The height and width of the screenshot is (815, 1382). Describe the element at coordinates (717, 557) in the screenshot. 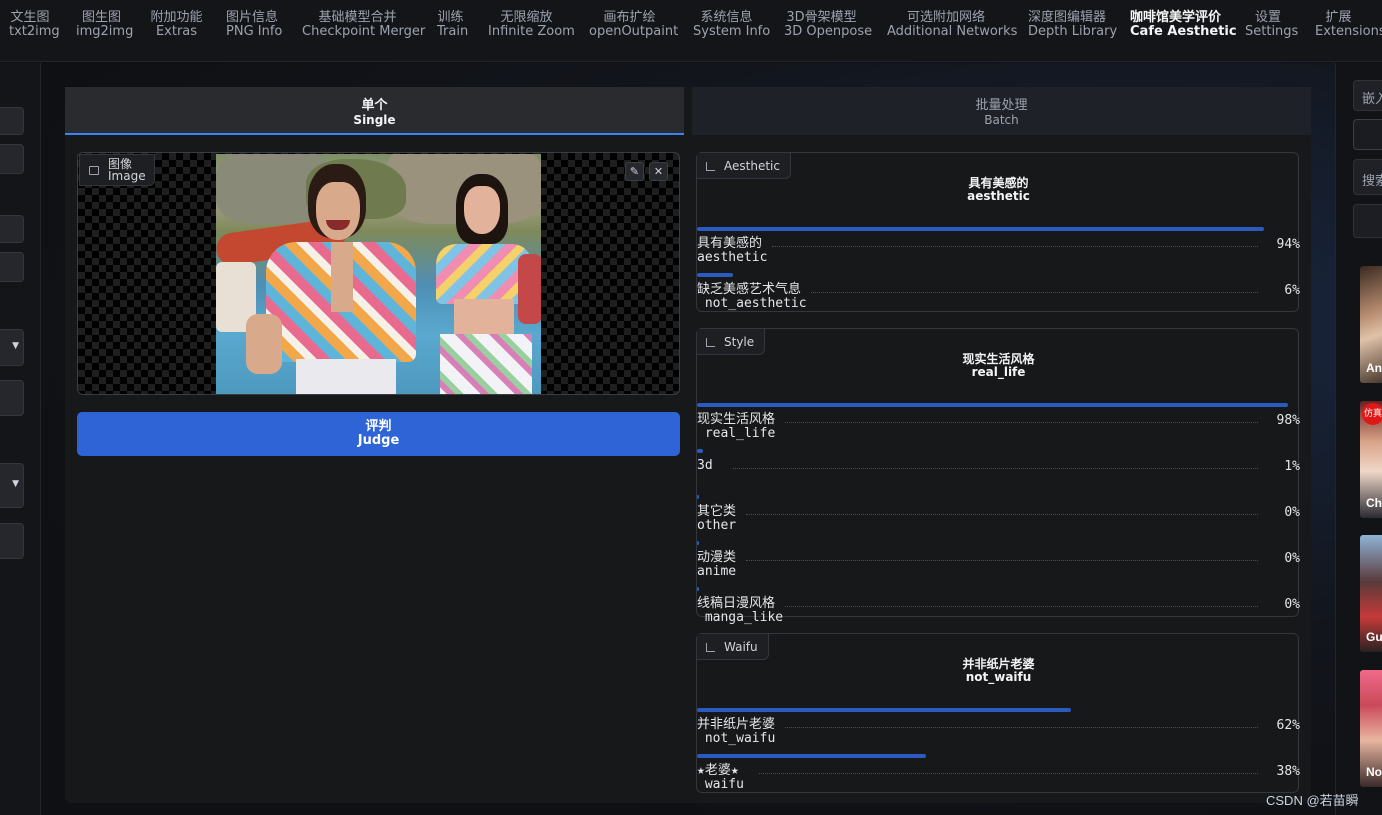

I see `confidence-label-zh: 动漫类` at that location.